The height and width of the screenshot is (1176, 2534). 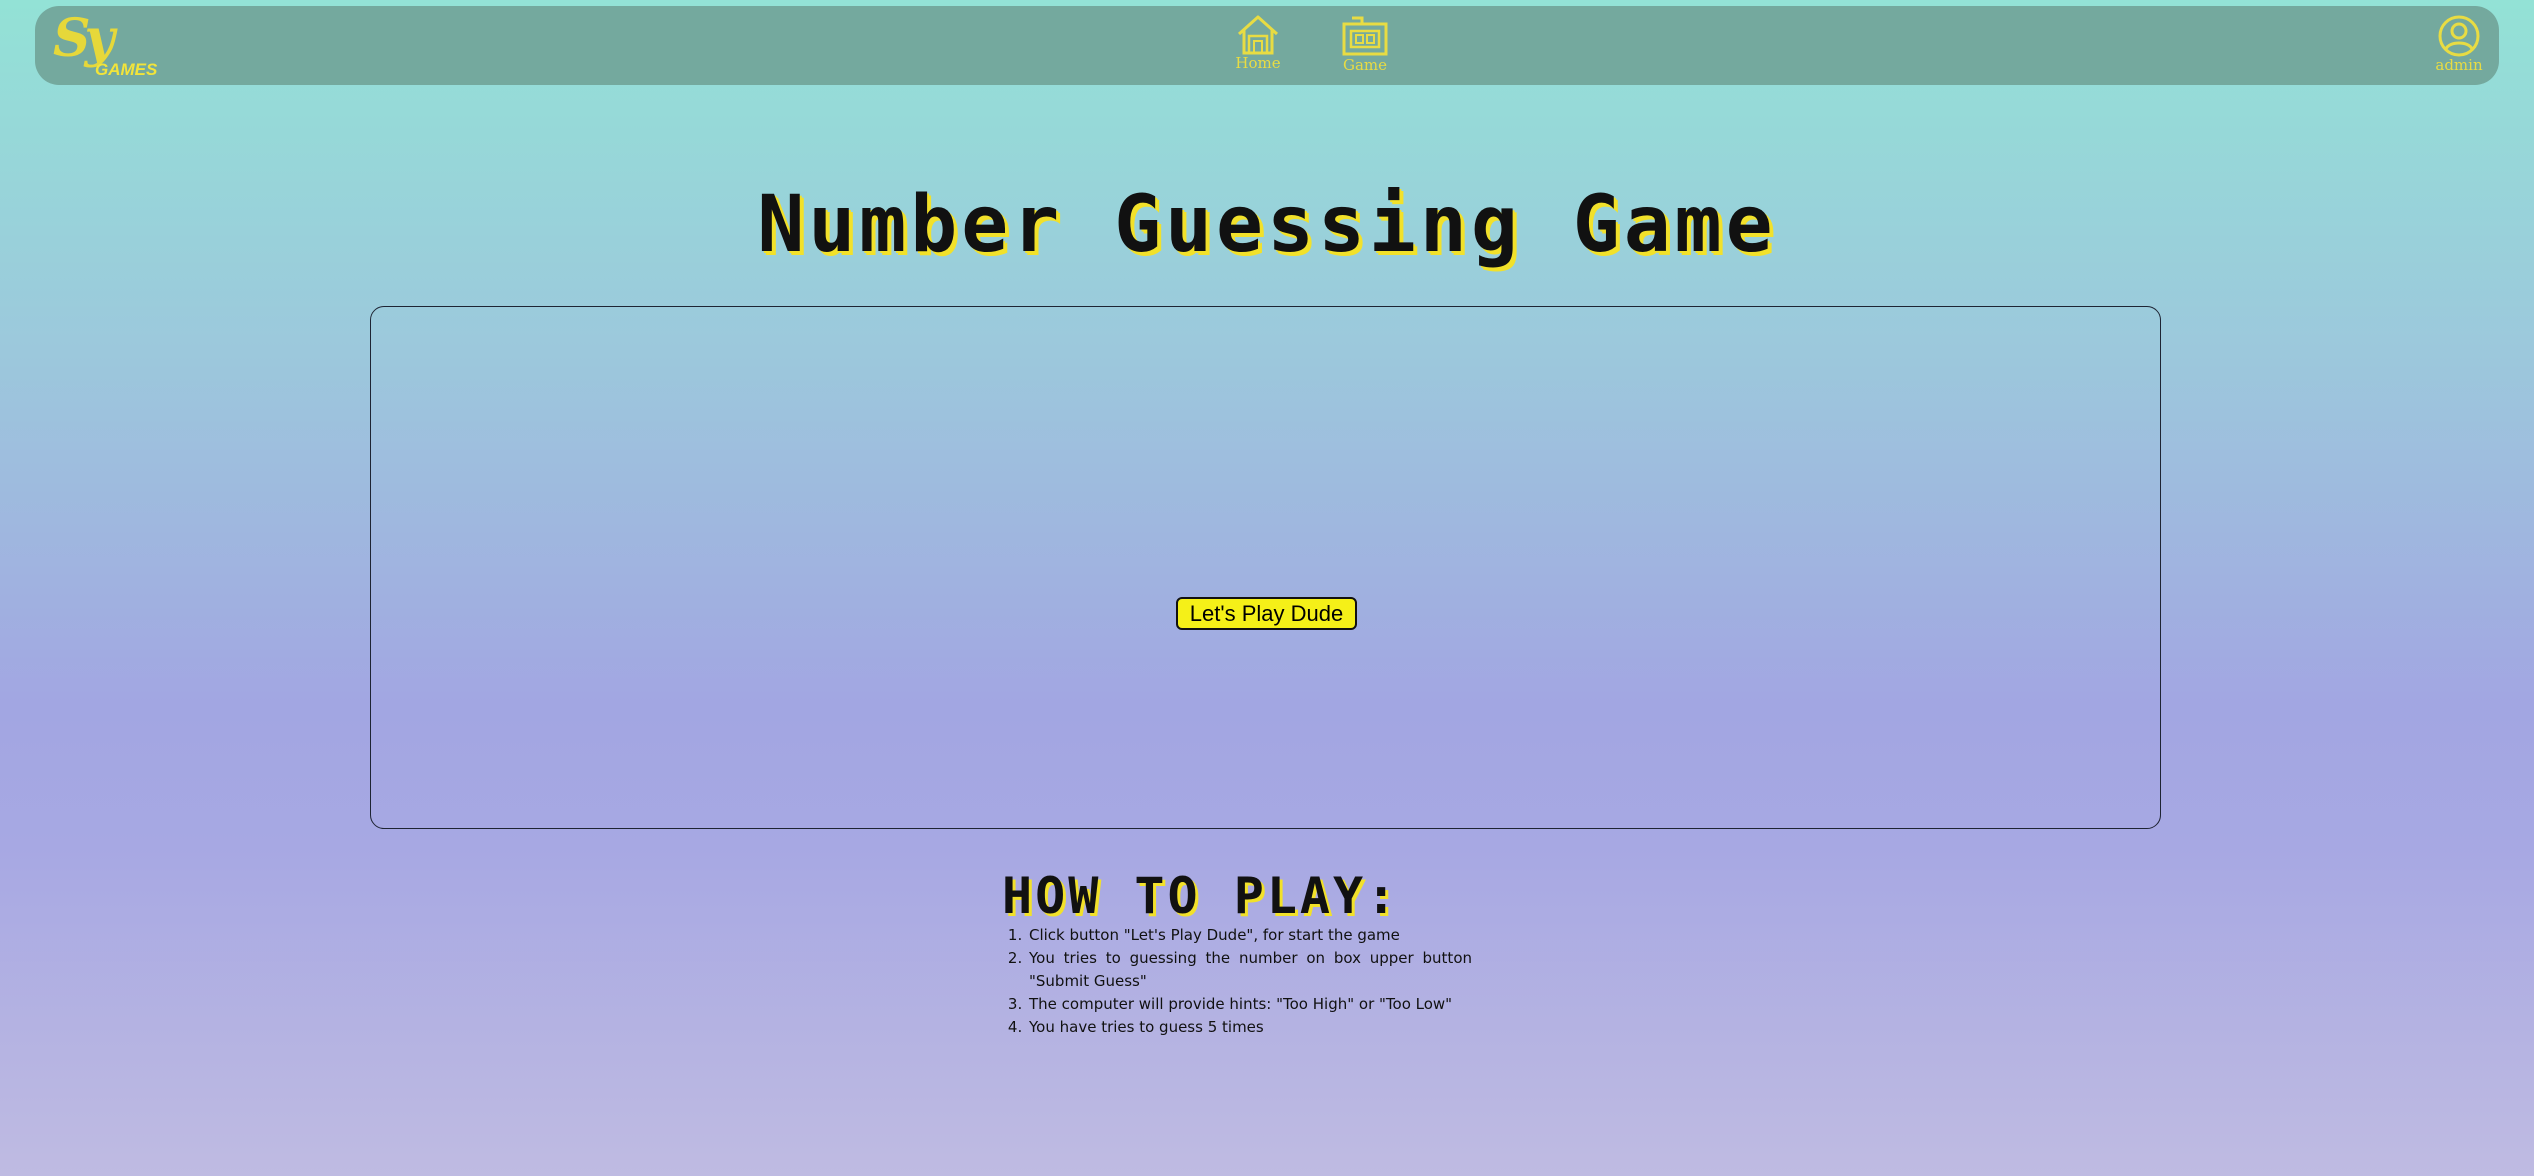 What do you see at coordinates (1267, 225) in the screenshot?
I see `page-title: Number Guessing Game` at bounding box center [1267, 225].